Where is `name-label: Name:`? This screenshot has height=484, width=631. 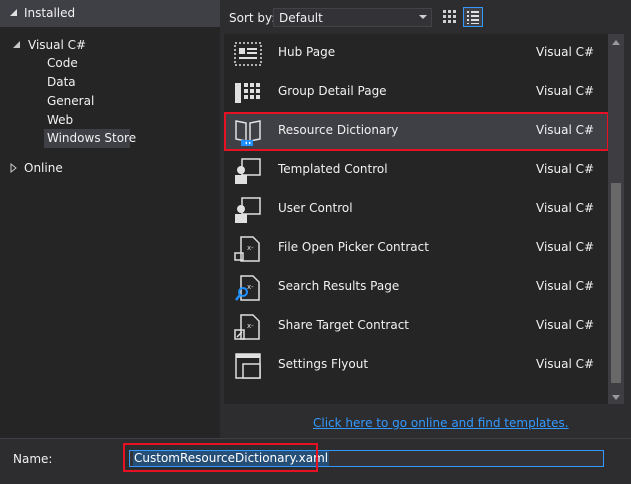 name-label: Name: is located at coordinates (33, 459).